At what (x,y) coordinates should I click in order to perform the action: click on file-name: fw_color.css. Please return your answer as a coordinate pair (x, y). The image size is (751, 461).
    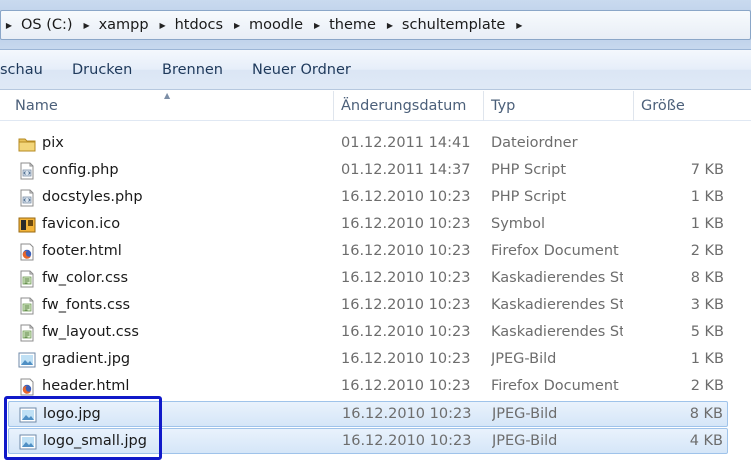
    Looking at the image, I should click on (85, 278).